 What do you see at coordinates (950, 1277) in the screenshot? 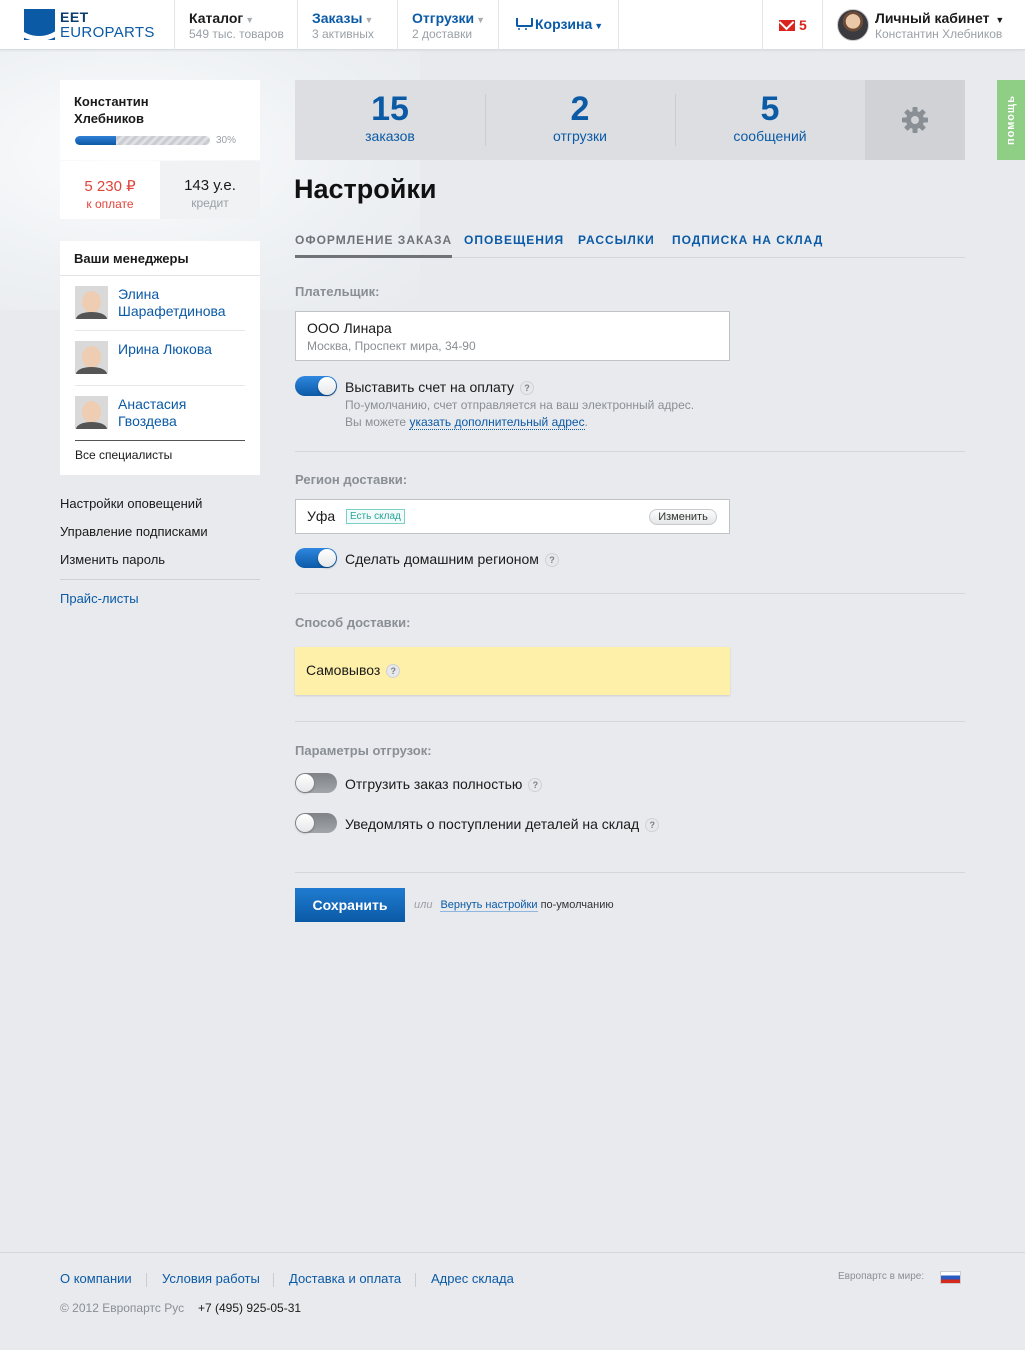
I see `russia-flag-icon` at bounding box center [950, 1277].